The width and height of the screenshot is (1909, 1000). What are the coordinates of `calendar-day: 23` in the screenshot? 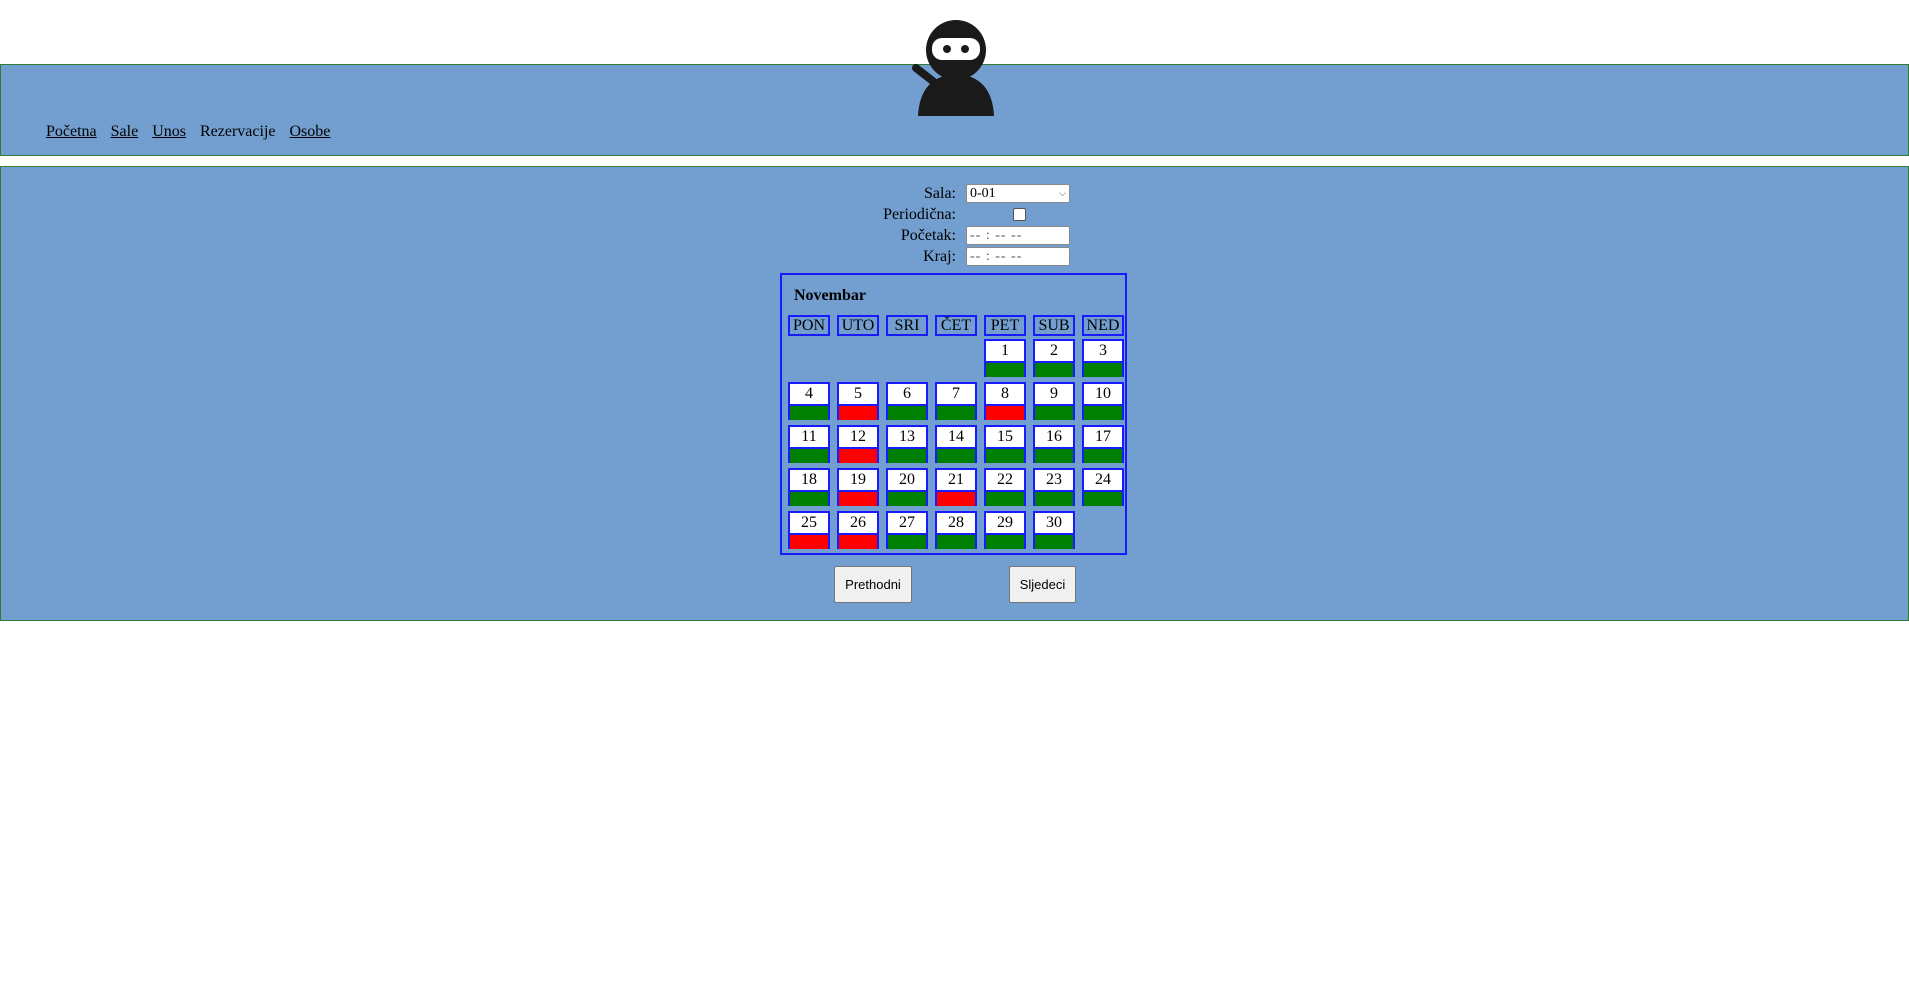 It's located at (1054, 487).